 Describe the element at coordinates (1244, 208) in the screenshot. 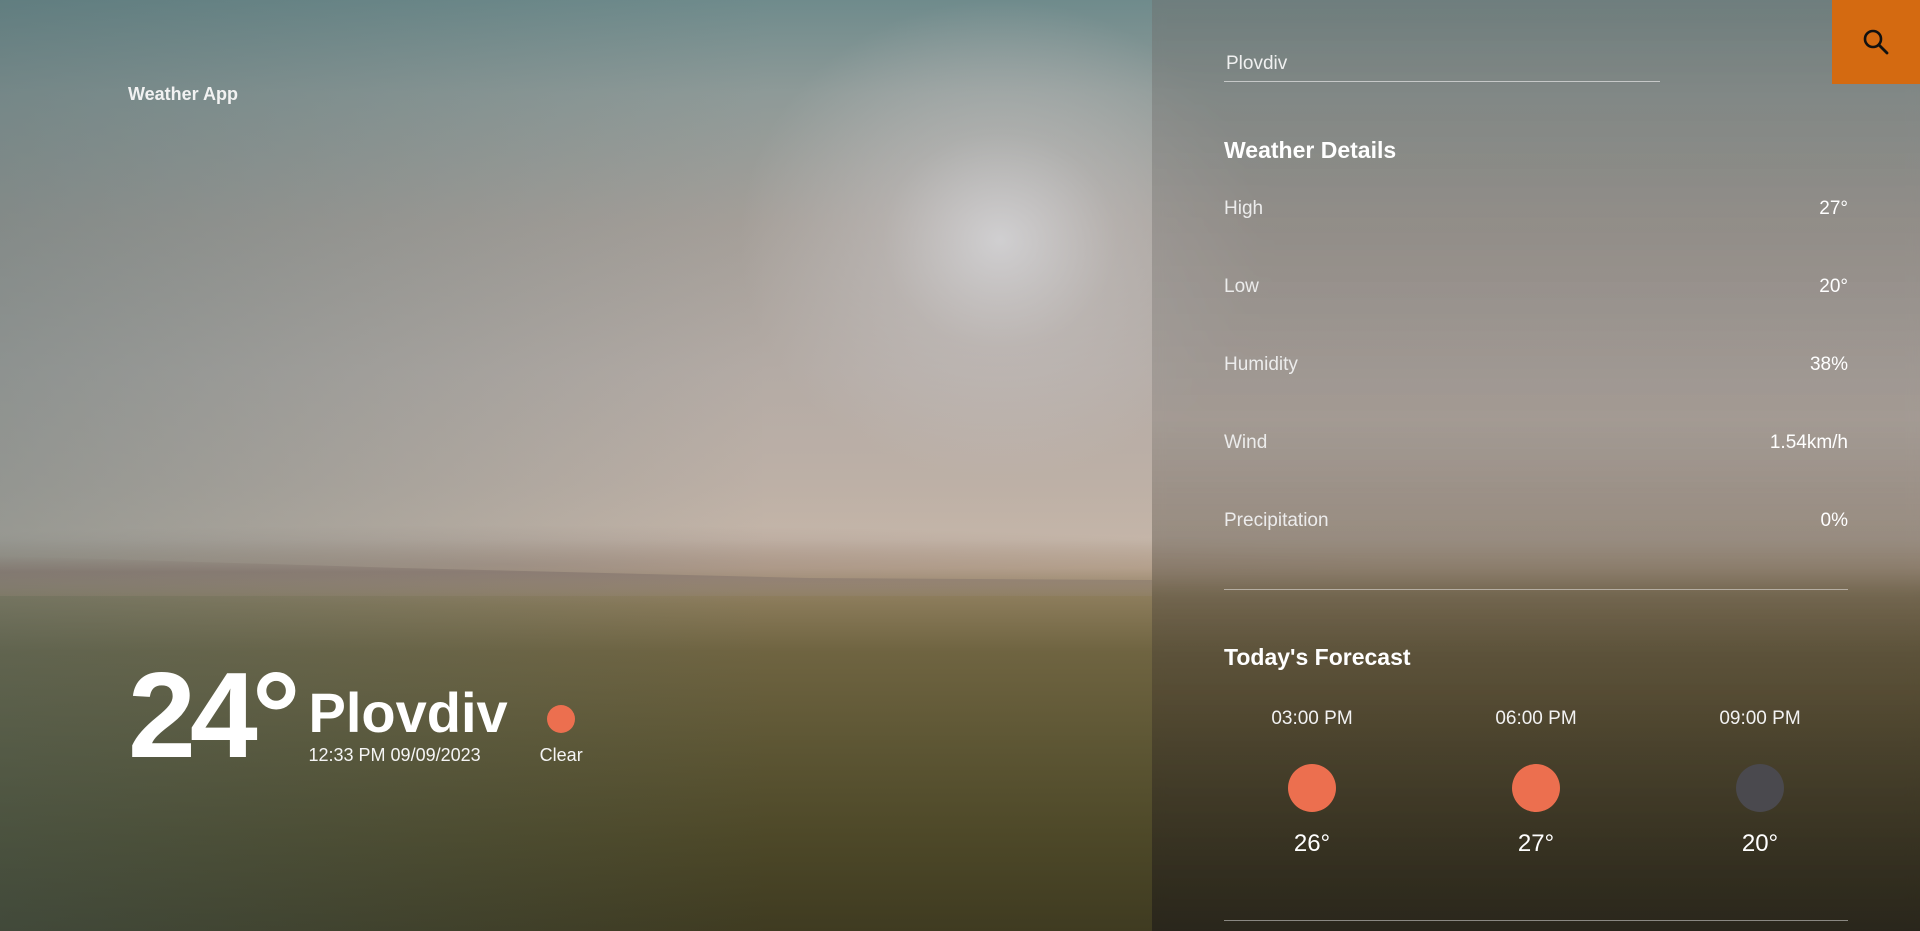

I see `detail-label: High` at that location.